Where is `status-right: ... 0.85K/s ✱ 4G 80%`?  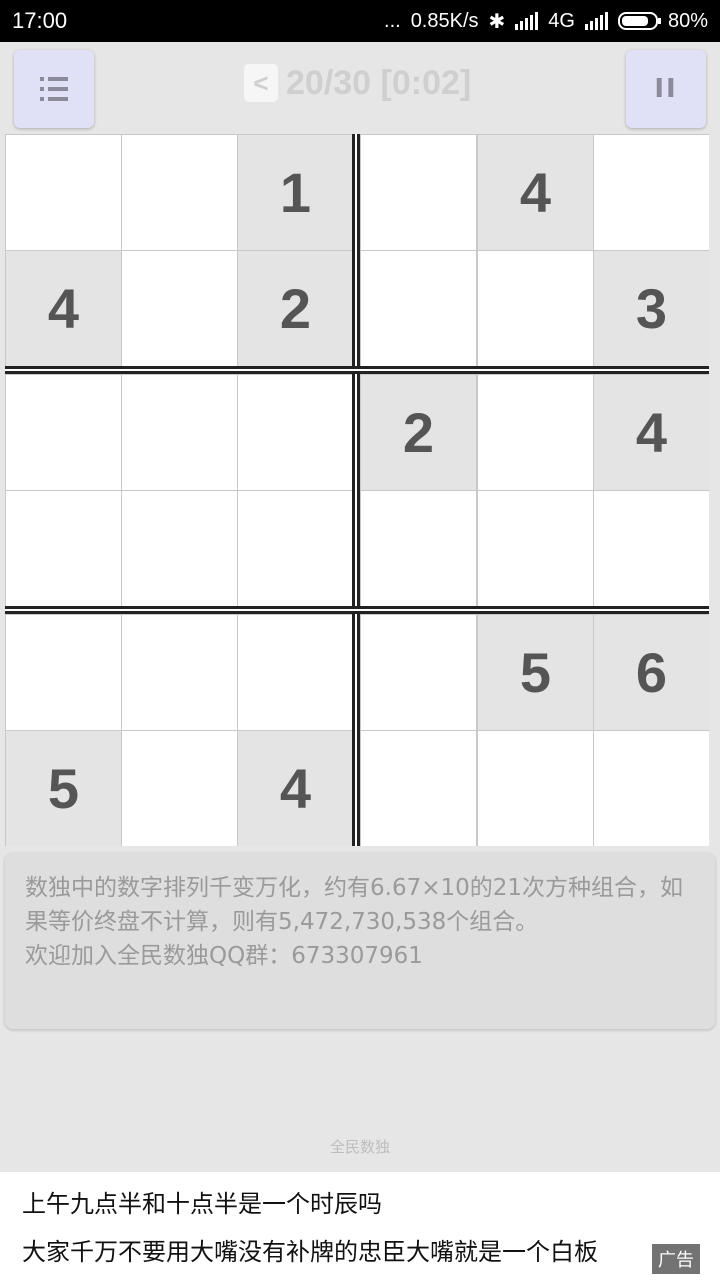
status-right: ... 0.85K/s ✱ 4G 80% is located at coordinates (546, 21).